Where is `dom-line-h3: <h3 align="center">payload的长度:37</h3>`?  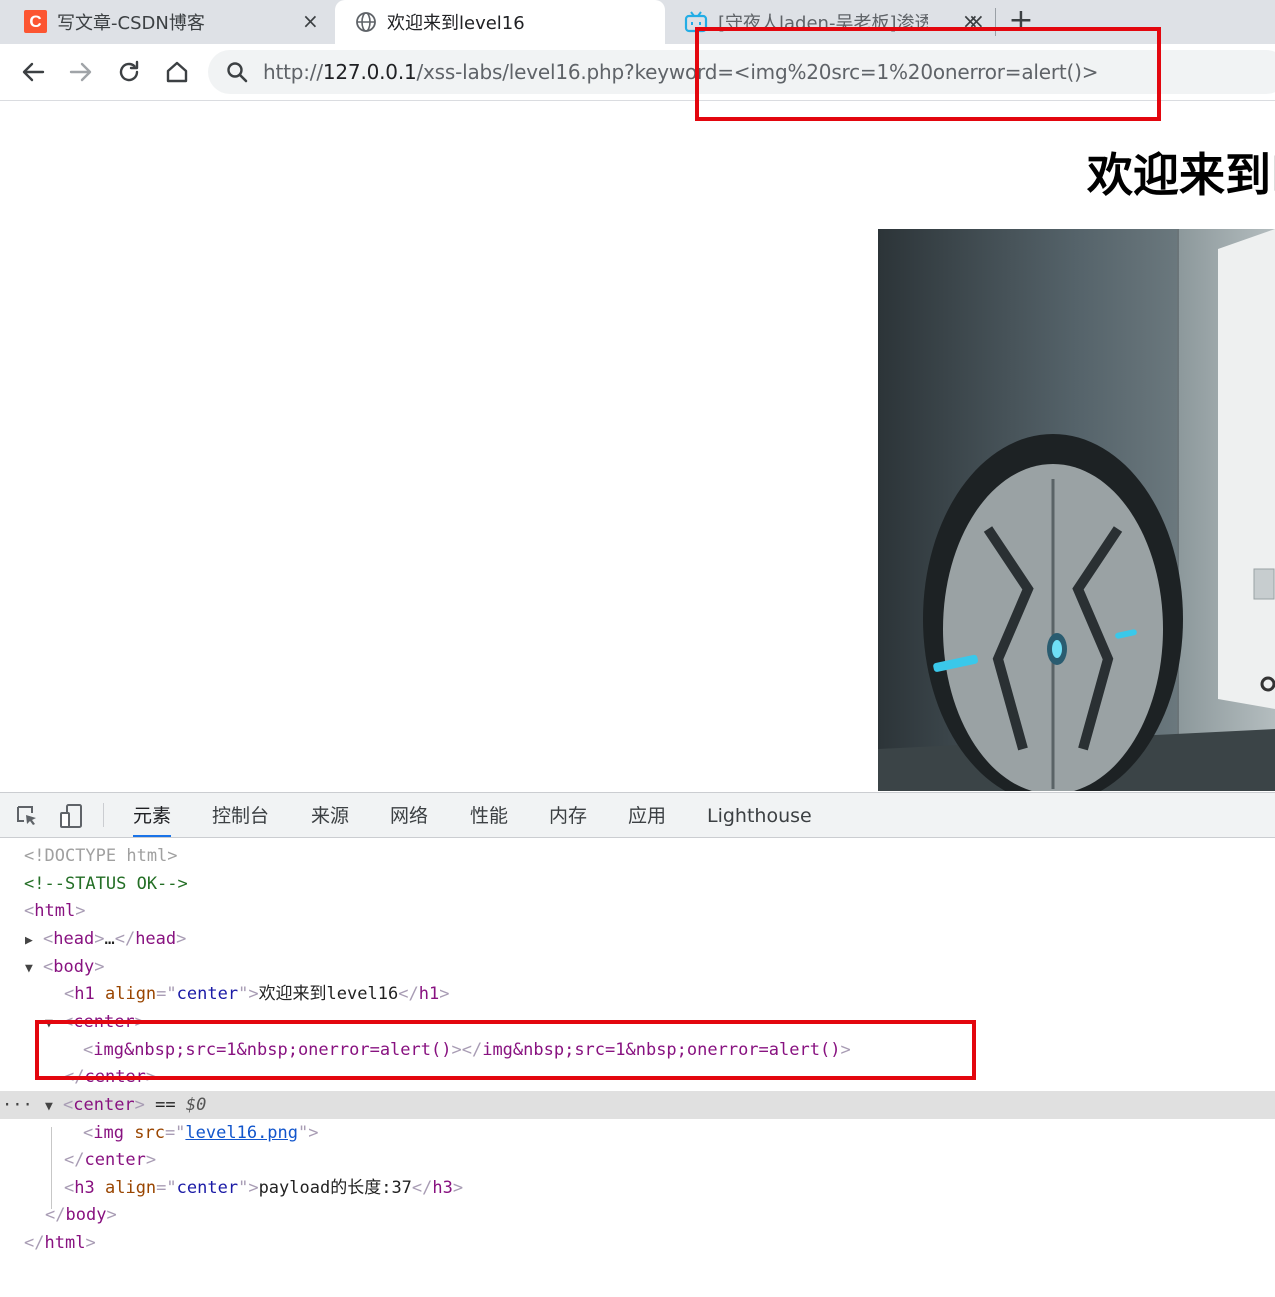 dom-line-h3: <h3 align="center">payload的长度:37</h3> is located at coordinates (637, 1188).